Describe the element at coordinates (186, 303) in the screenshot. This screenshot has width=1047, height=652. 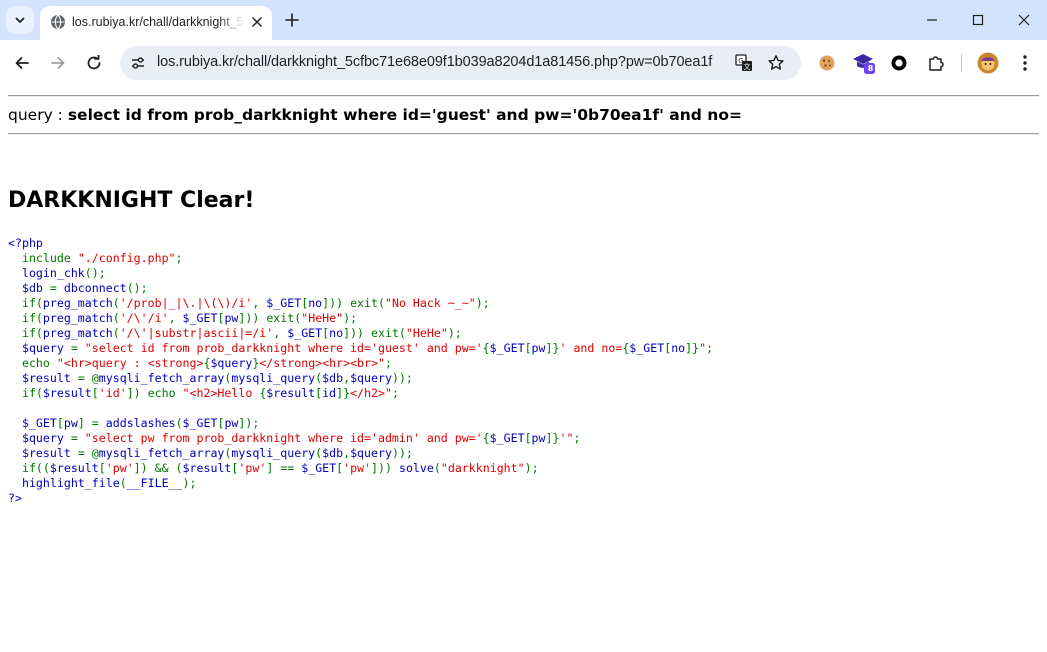
I see `code-token: '/prob|_|\.|\(\)/i'` at that location.